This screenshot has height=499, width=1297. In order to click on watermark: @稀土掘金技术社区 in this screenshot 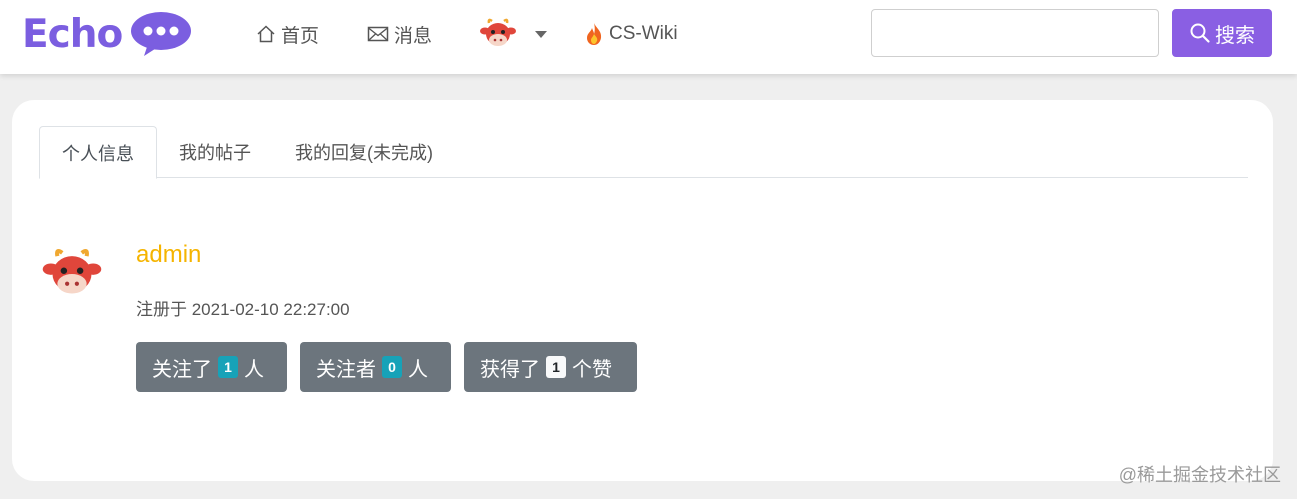, I will do `click(1199, 475)`.